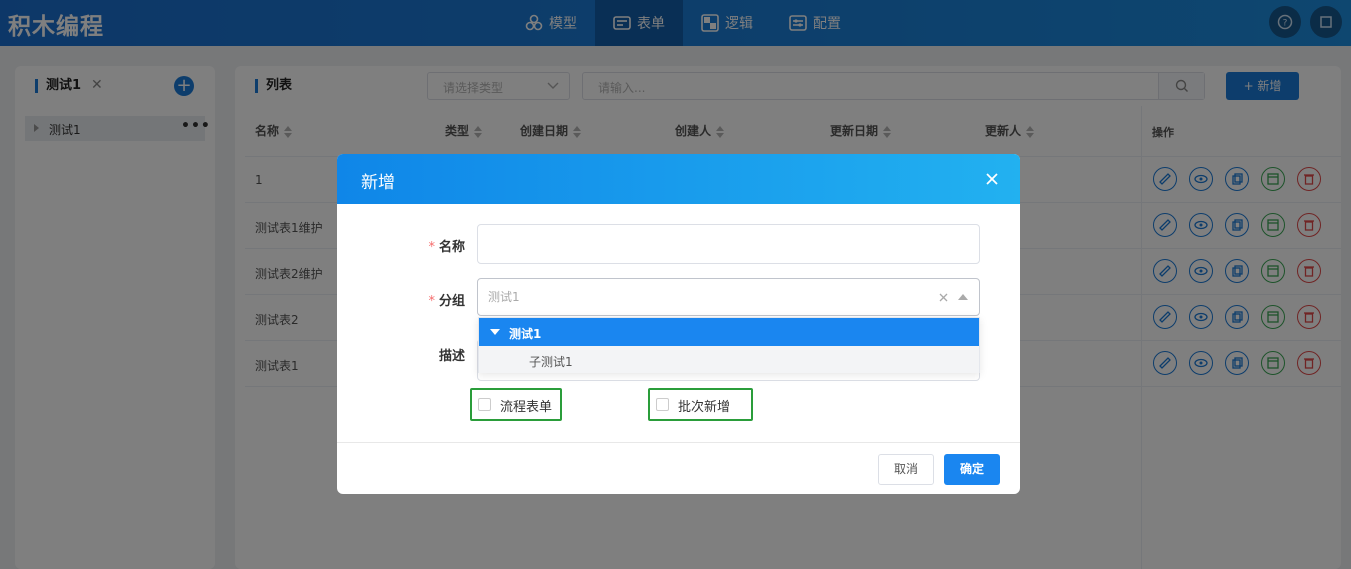 The width and height of the screenshot is (1351, 569). I want to click on close-icon, so click(992, 179).